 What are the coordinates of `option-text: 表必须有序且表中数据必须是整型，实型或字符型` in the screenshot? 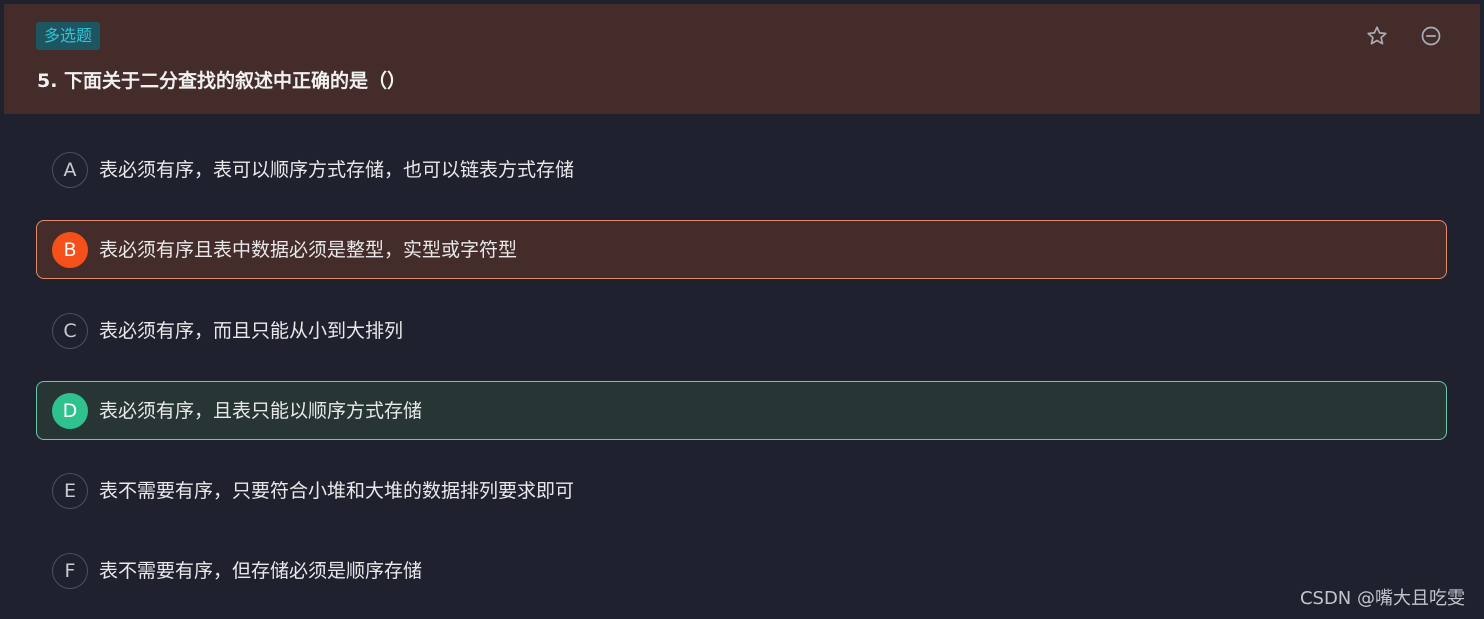 It's located at (308, 250).